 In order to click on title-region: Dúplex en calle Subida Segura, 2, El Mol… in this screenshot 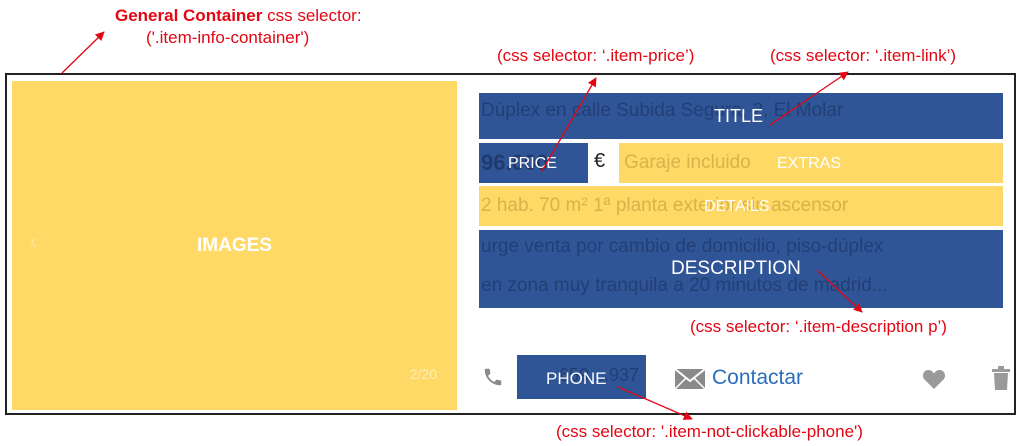, I will do `click(741, 116)`.